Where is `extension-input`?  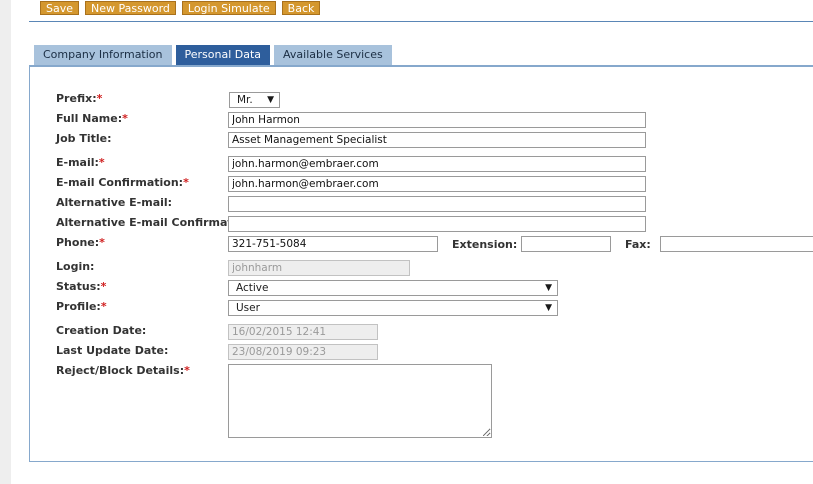 extension-input is located at coordinates (566, 244).